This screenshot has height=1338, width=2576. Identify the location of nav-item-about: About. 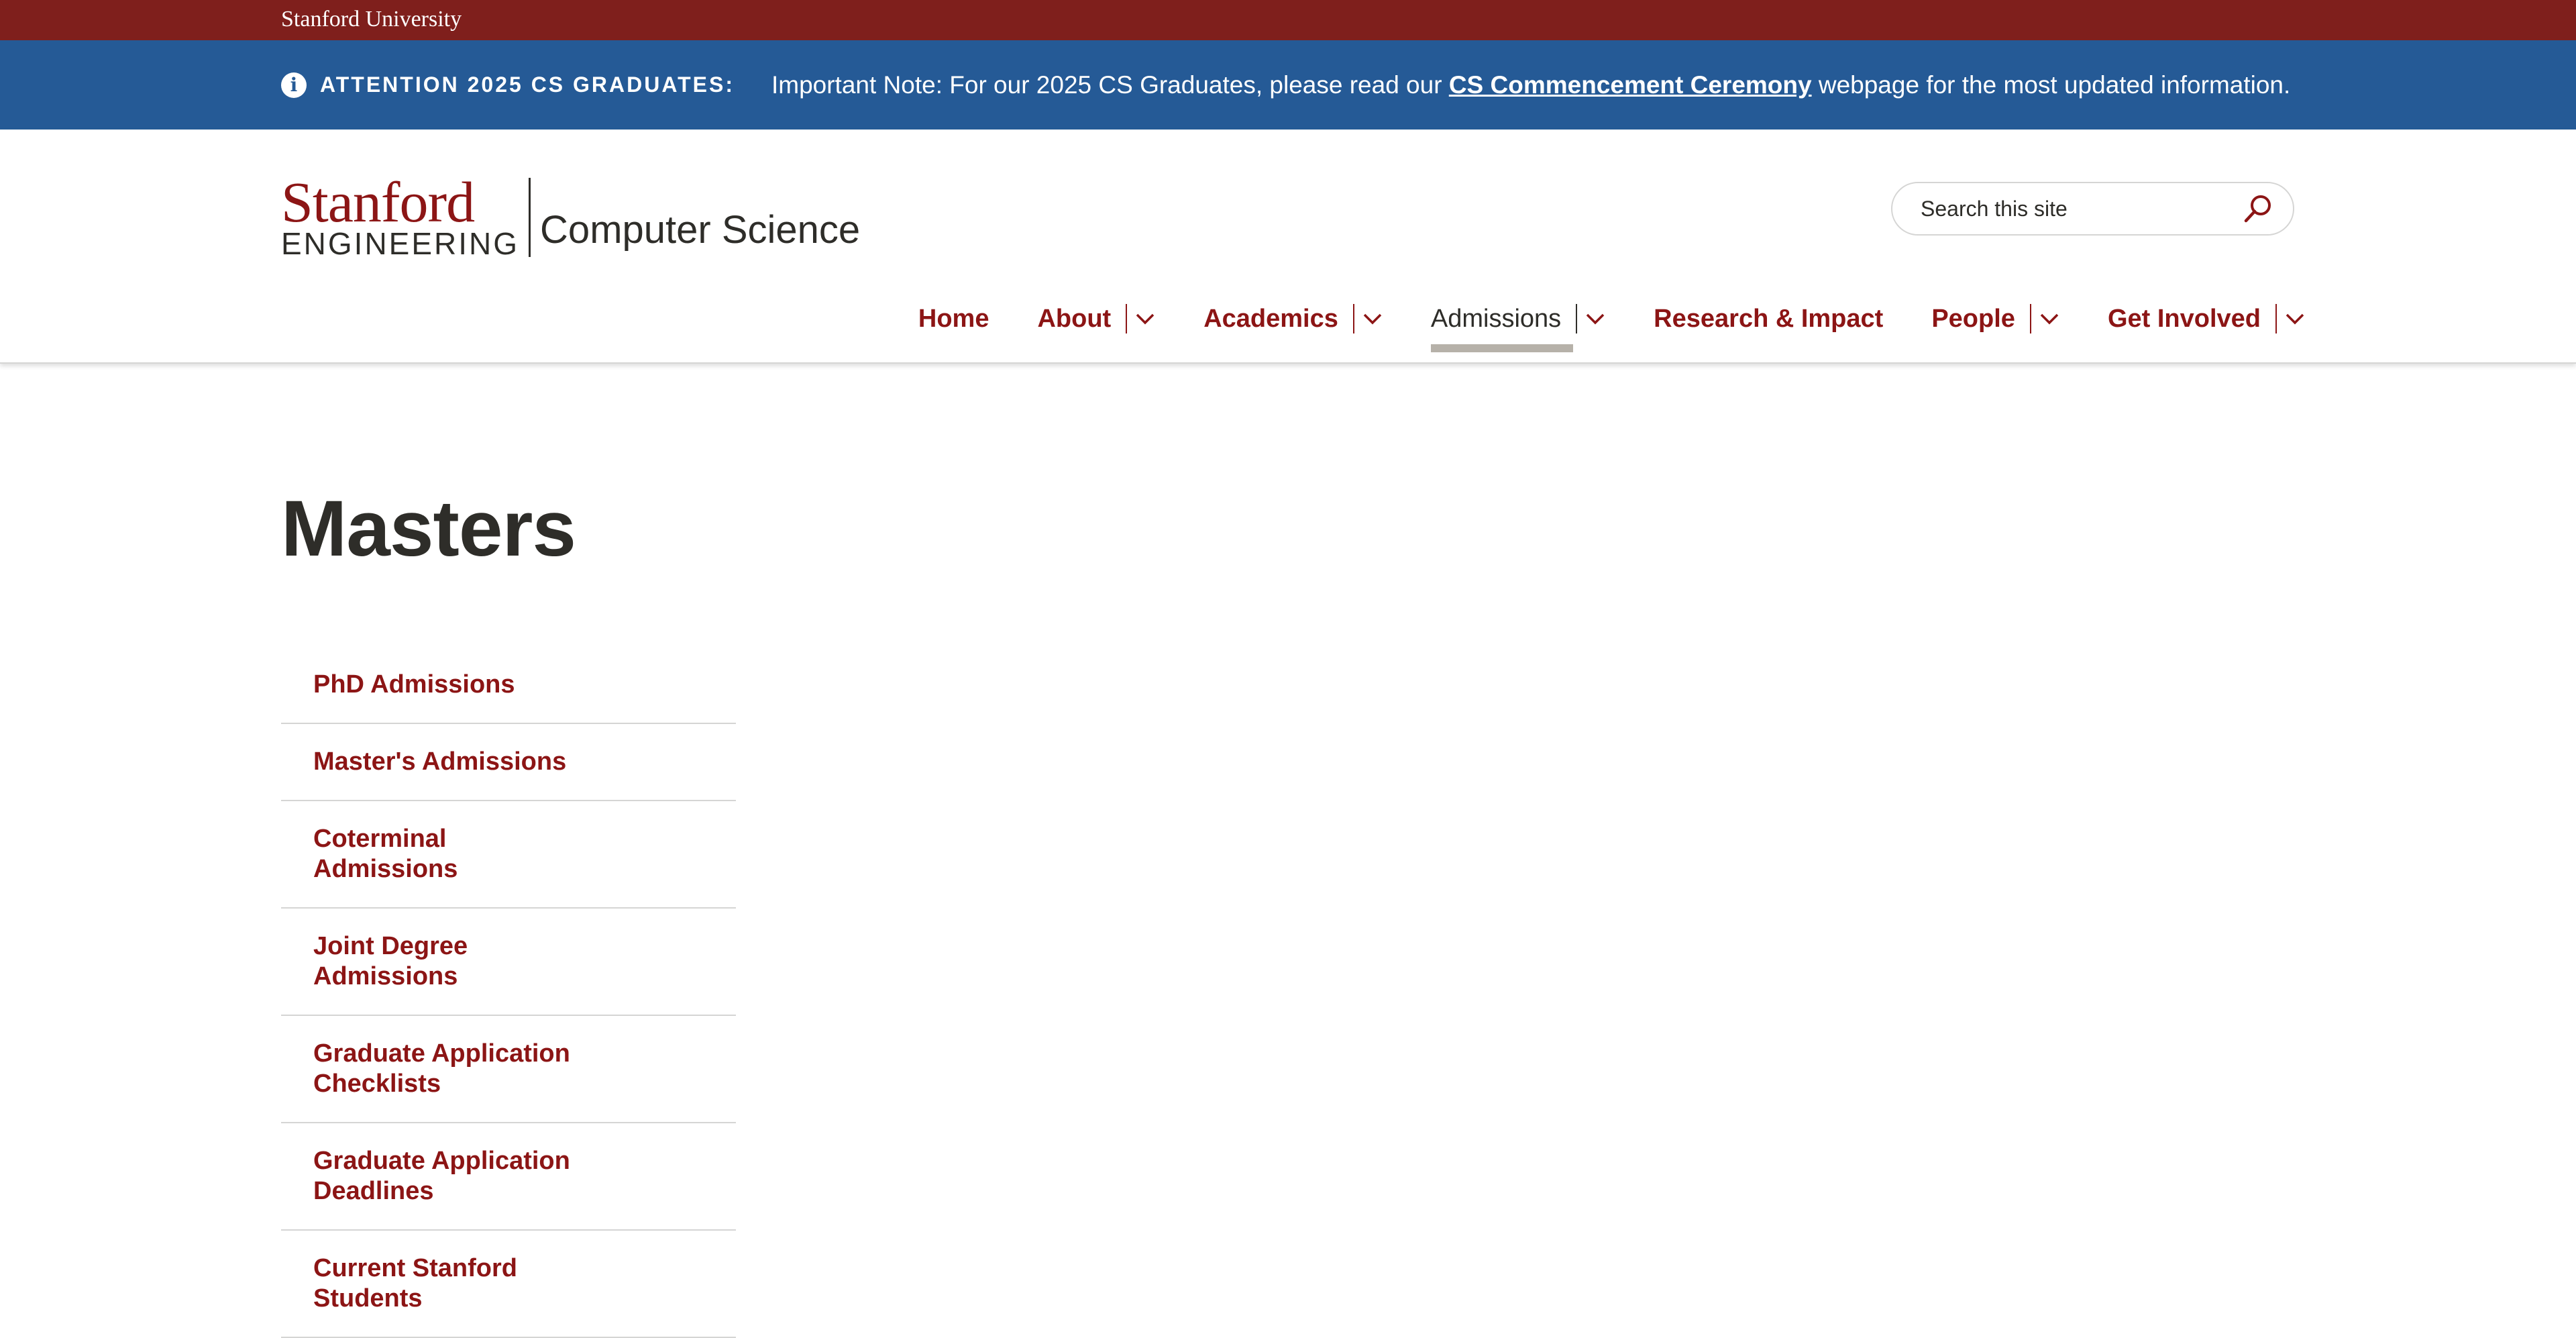
(1096, 319).